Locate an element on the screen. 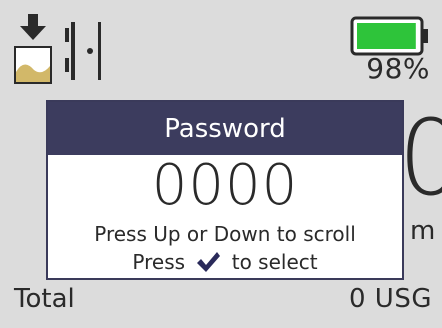 The image size is (442, 328). valve-icon is located at coordinates (83, 51).